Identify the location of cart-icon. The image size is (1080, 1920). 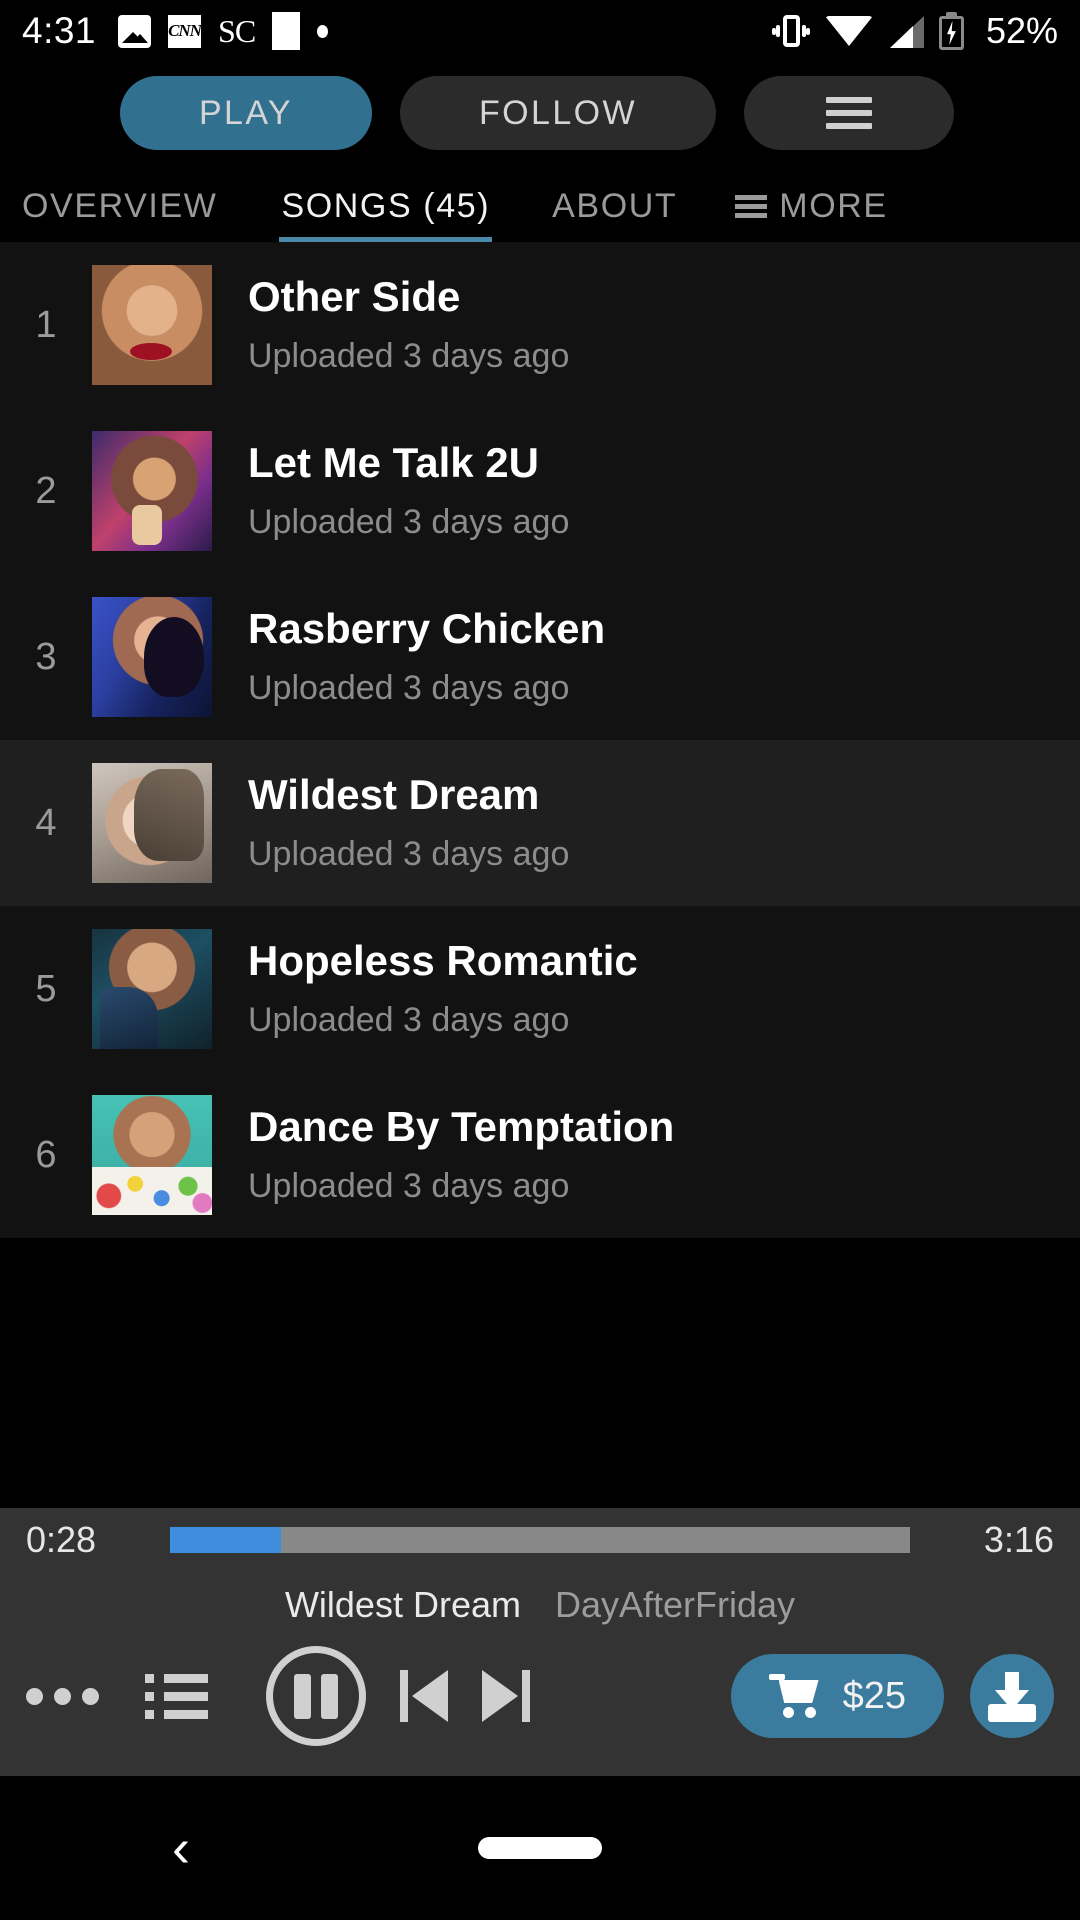
(794, 1696).